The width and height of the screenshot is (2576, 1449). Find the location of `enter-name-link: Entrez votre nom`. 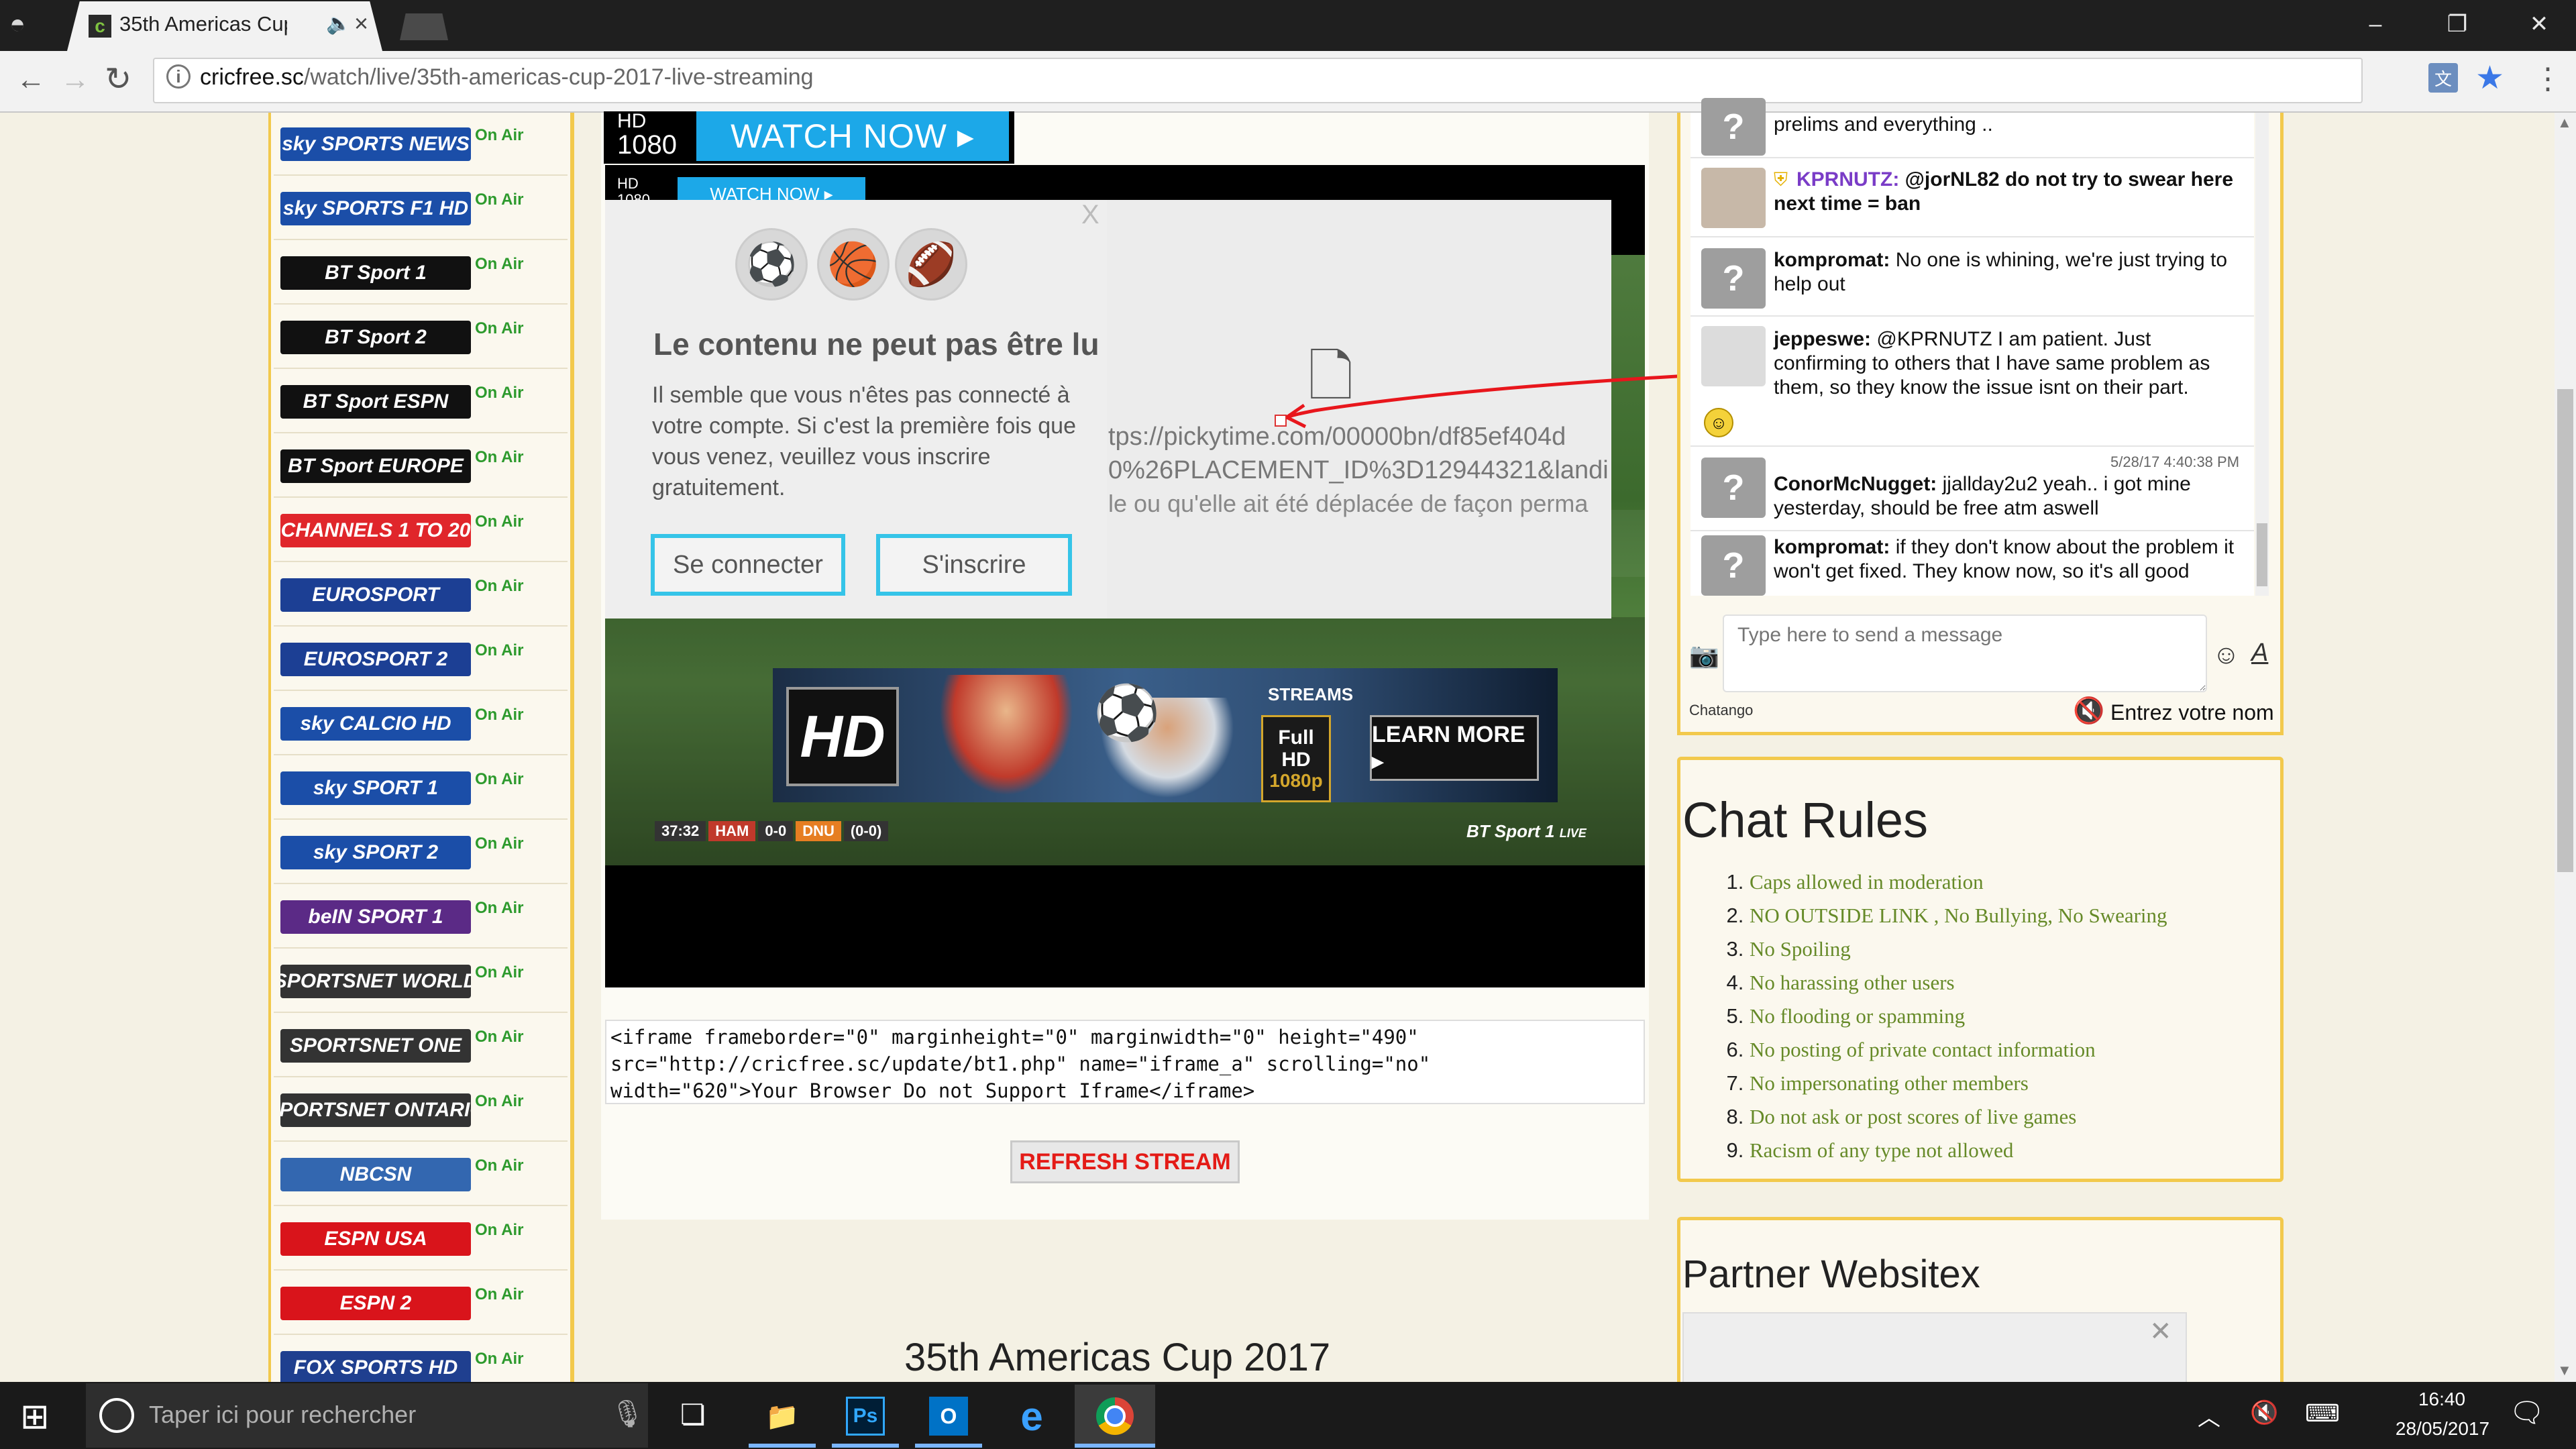

enter-name-link: Entrez votre nom is located at coordinates (2192, 712).